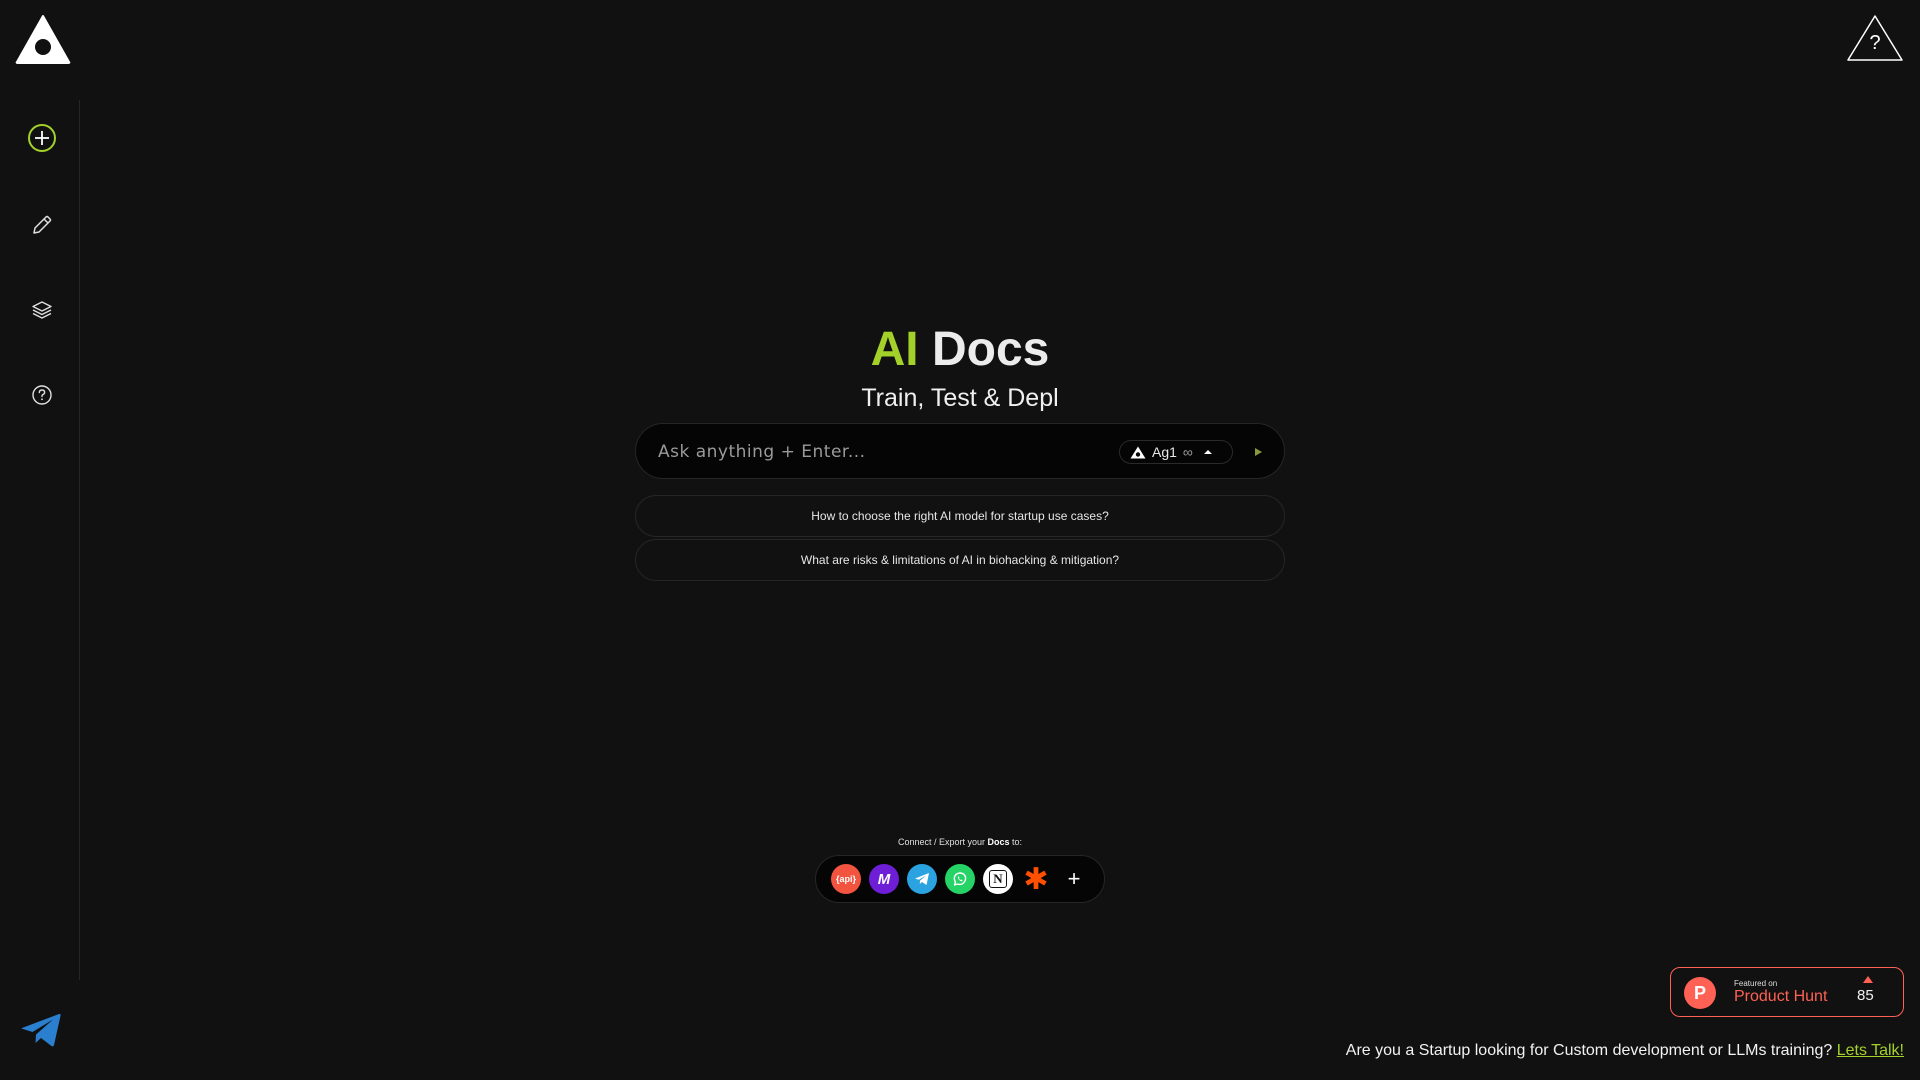 Image resolution: width=1920 pixels, height=1080 pixels. What do you see at coordinates (41, 1030) in the screenshot?
I see `telegram-icon` at bounding box center [41, 1030].